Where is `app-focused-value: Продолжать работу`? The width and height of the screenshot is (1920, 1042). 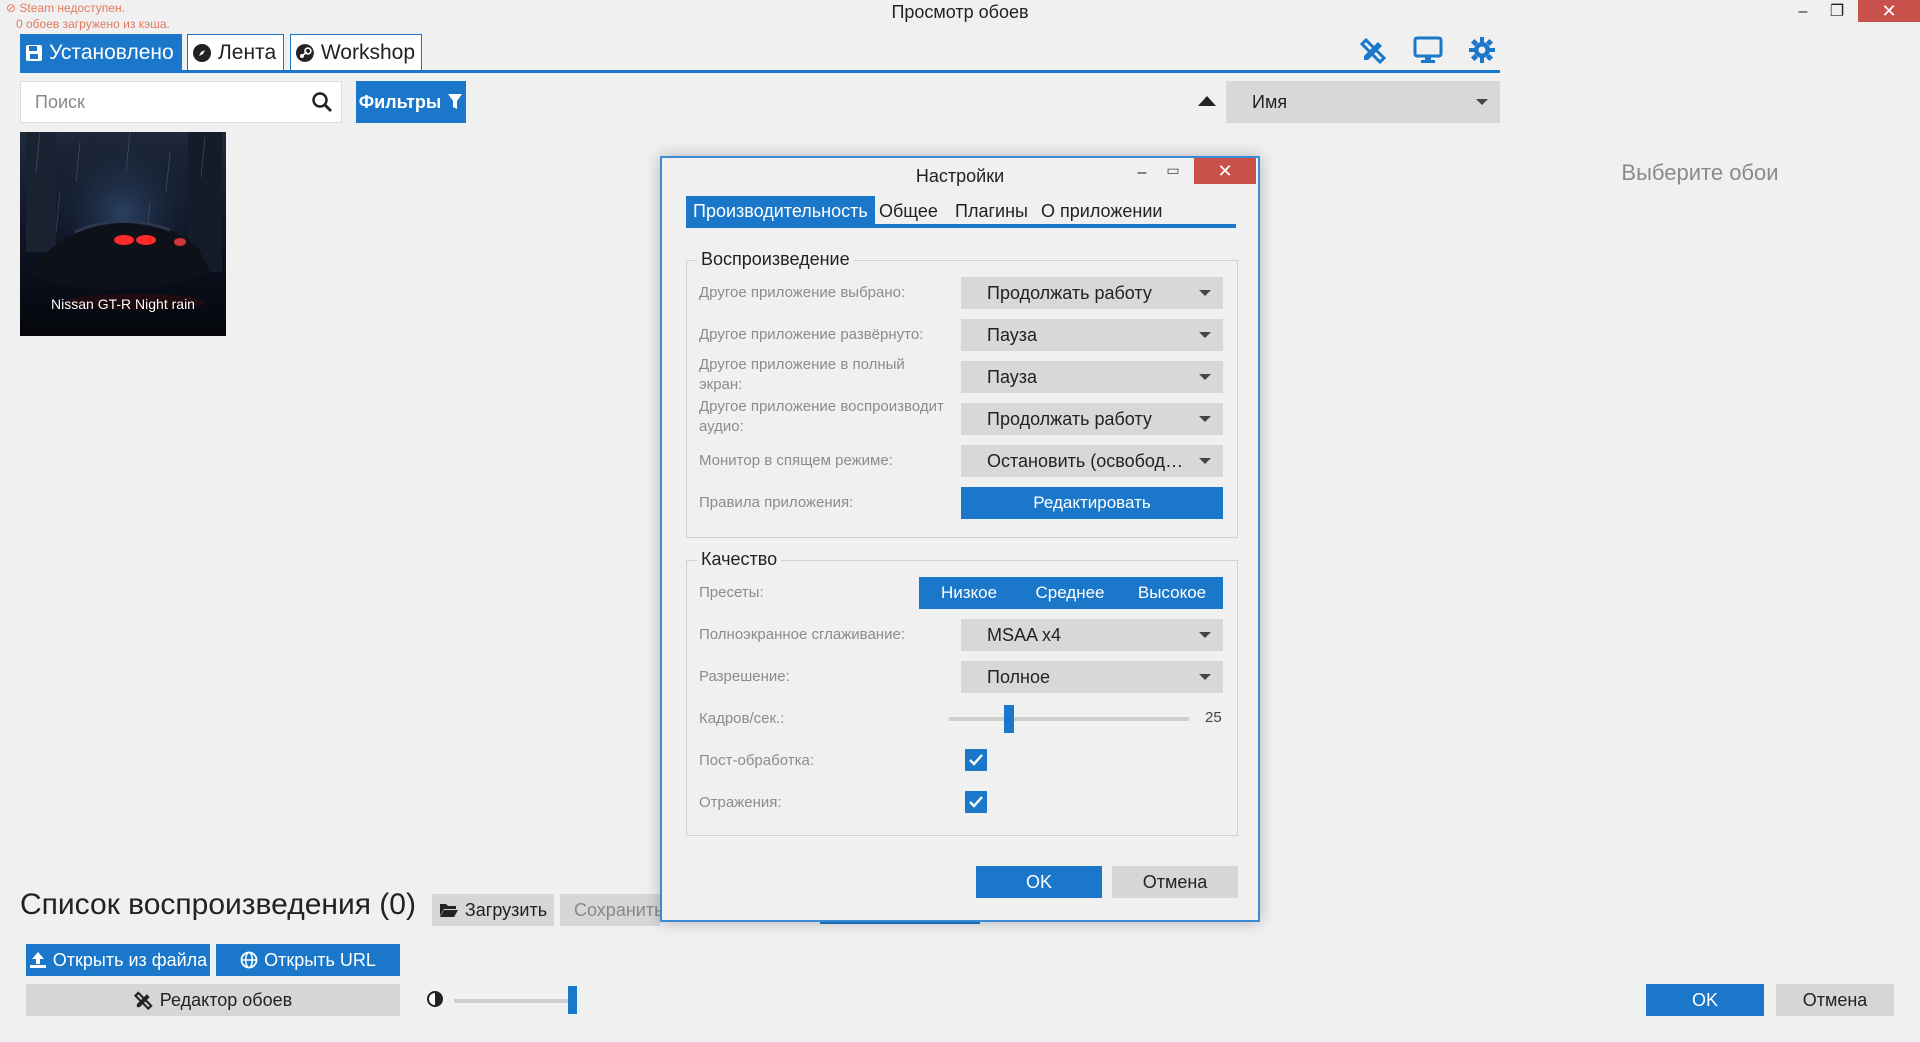 app-focused-value: Продолжать работу is located at coordinates (1069, 293).